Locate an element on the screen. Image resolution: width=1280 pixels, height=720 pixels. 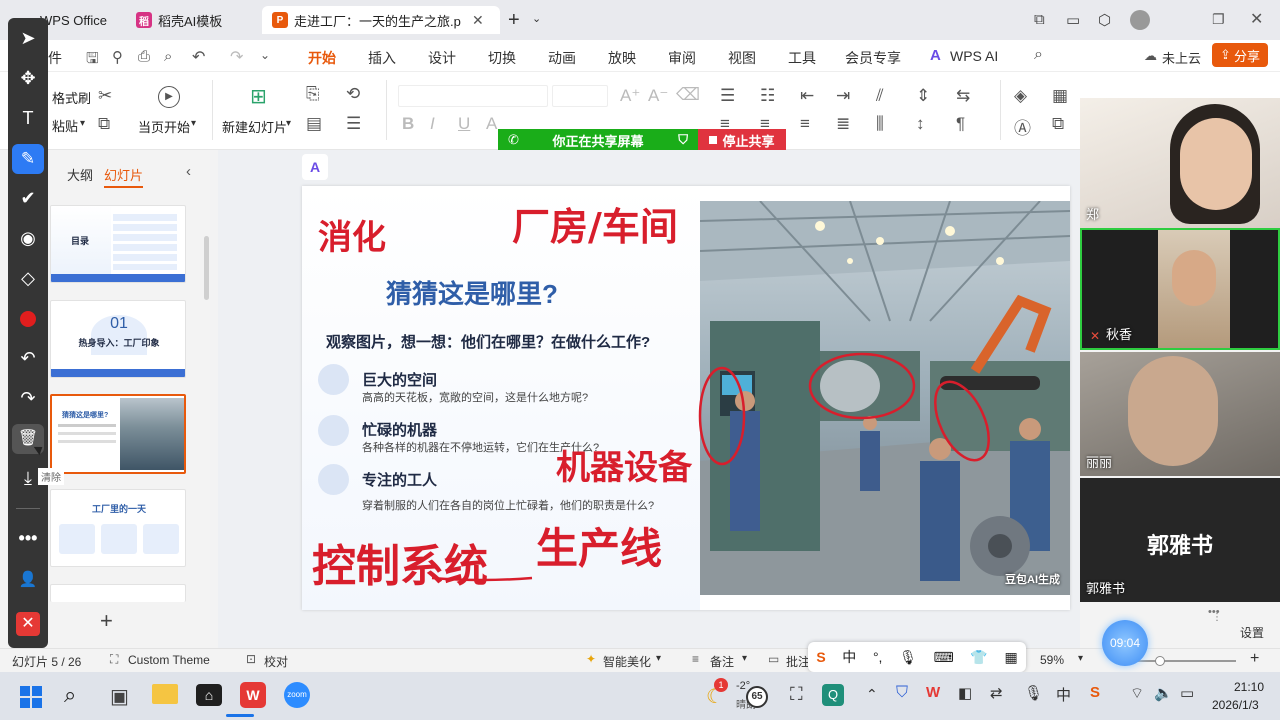
convert-icon: ⇆ is located at coordinates (963, 96).